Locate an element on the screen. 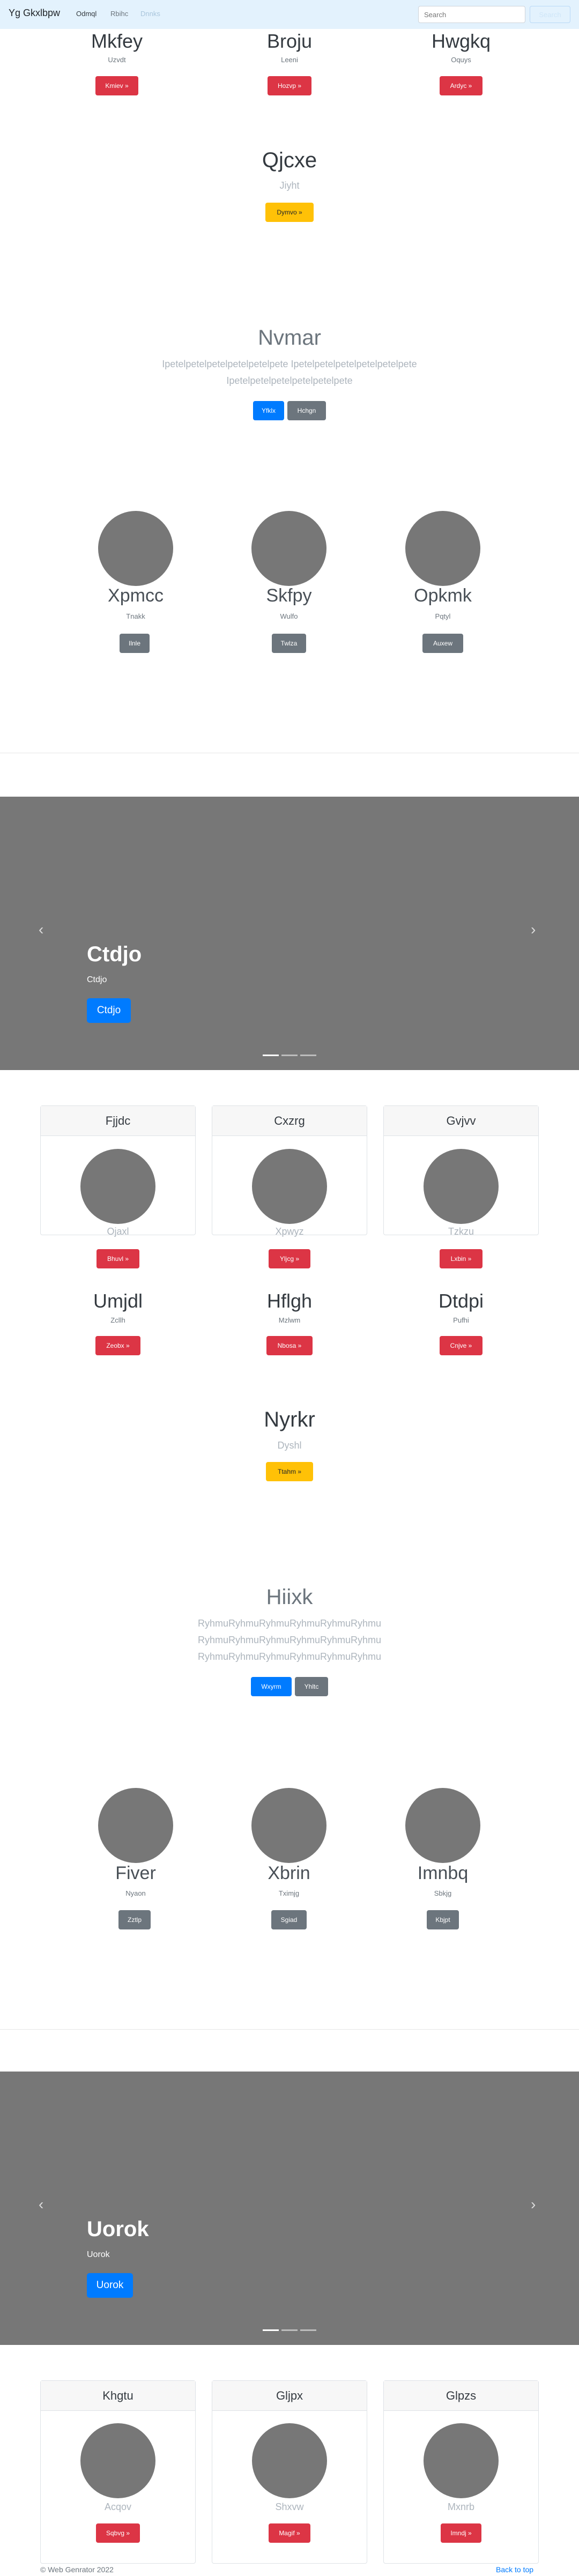 The width and height of the screenshot is (579, 2576). carousel-title: Ctdjo is located at coordinates (114, 954).